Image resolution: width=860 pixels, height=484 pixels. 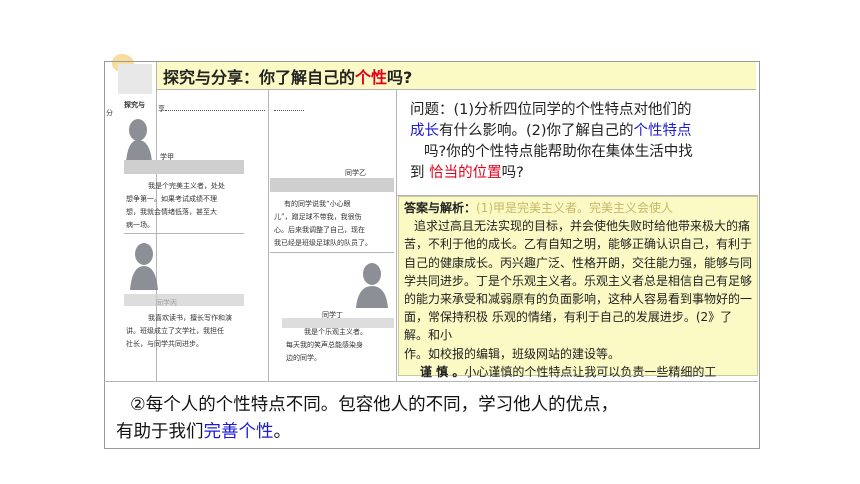 I want to click on cell-divider, so click(x=184, y=233).